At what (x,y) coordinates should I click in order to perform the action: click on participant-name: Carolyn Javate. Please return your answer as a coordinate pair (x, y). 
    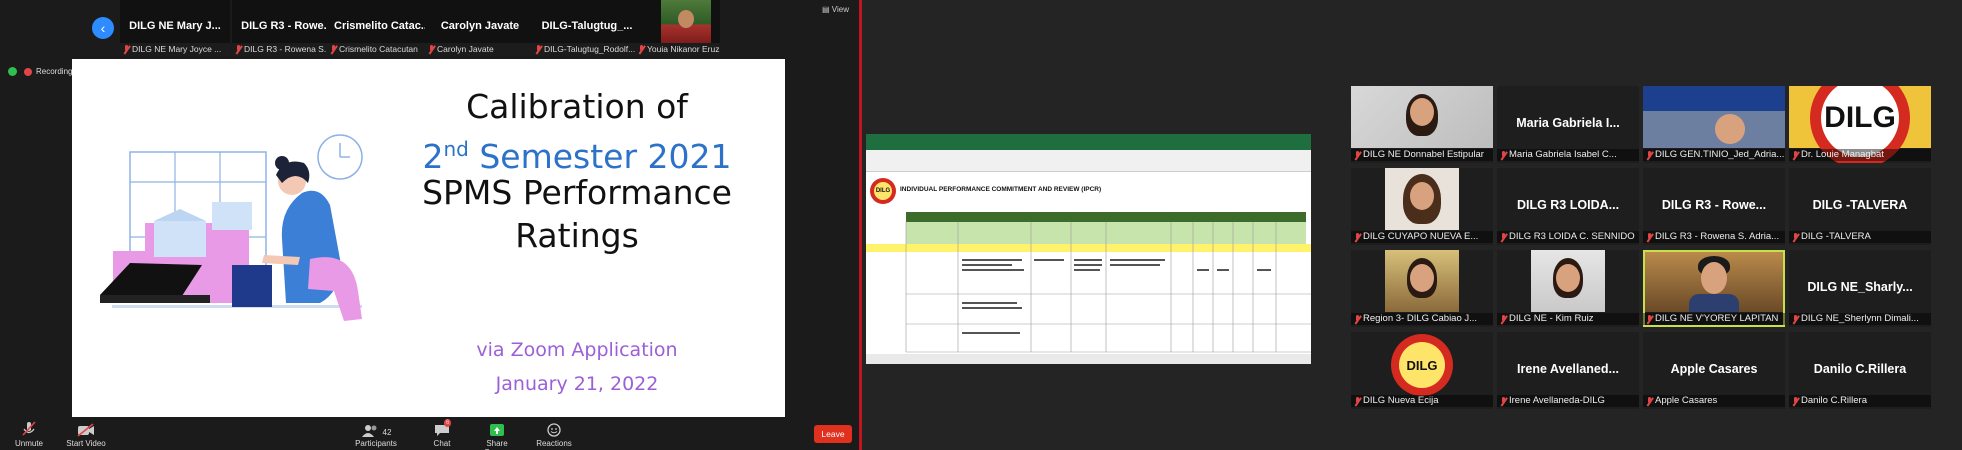
    Looking at the image, I should click on (480, 26).